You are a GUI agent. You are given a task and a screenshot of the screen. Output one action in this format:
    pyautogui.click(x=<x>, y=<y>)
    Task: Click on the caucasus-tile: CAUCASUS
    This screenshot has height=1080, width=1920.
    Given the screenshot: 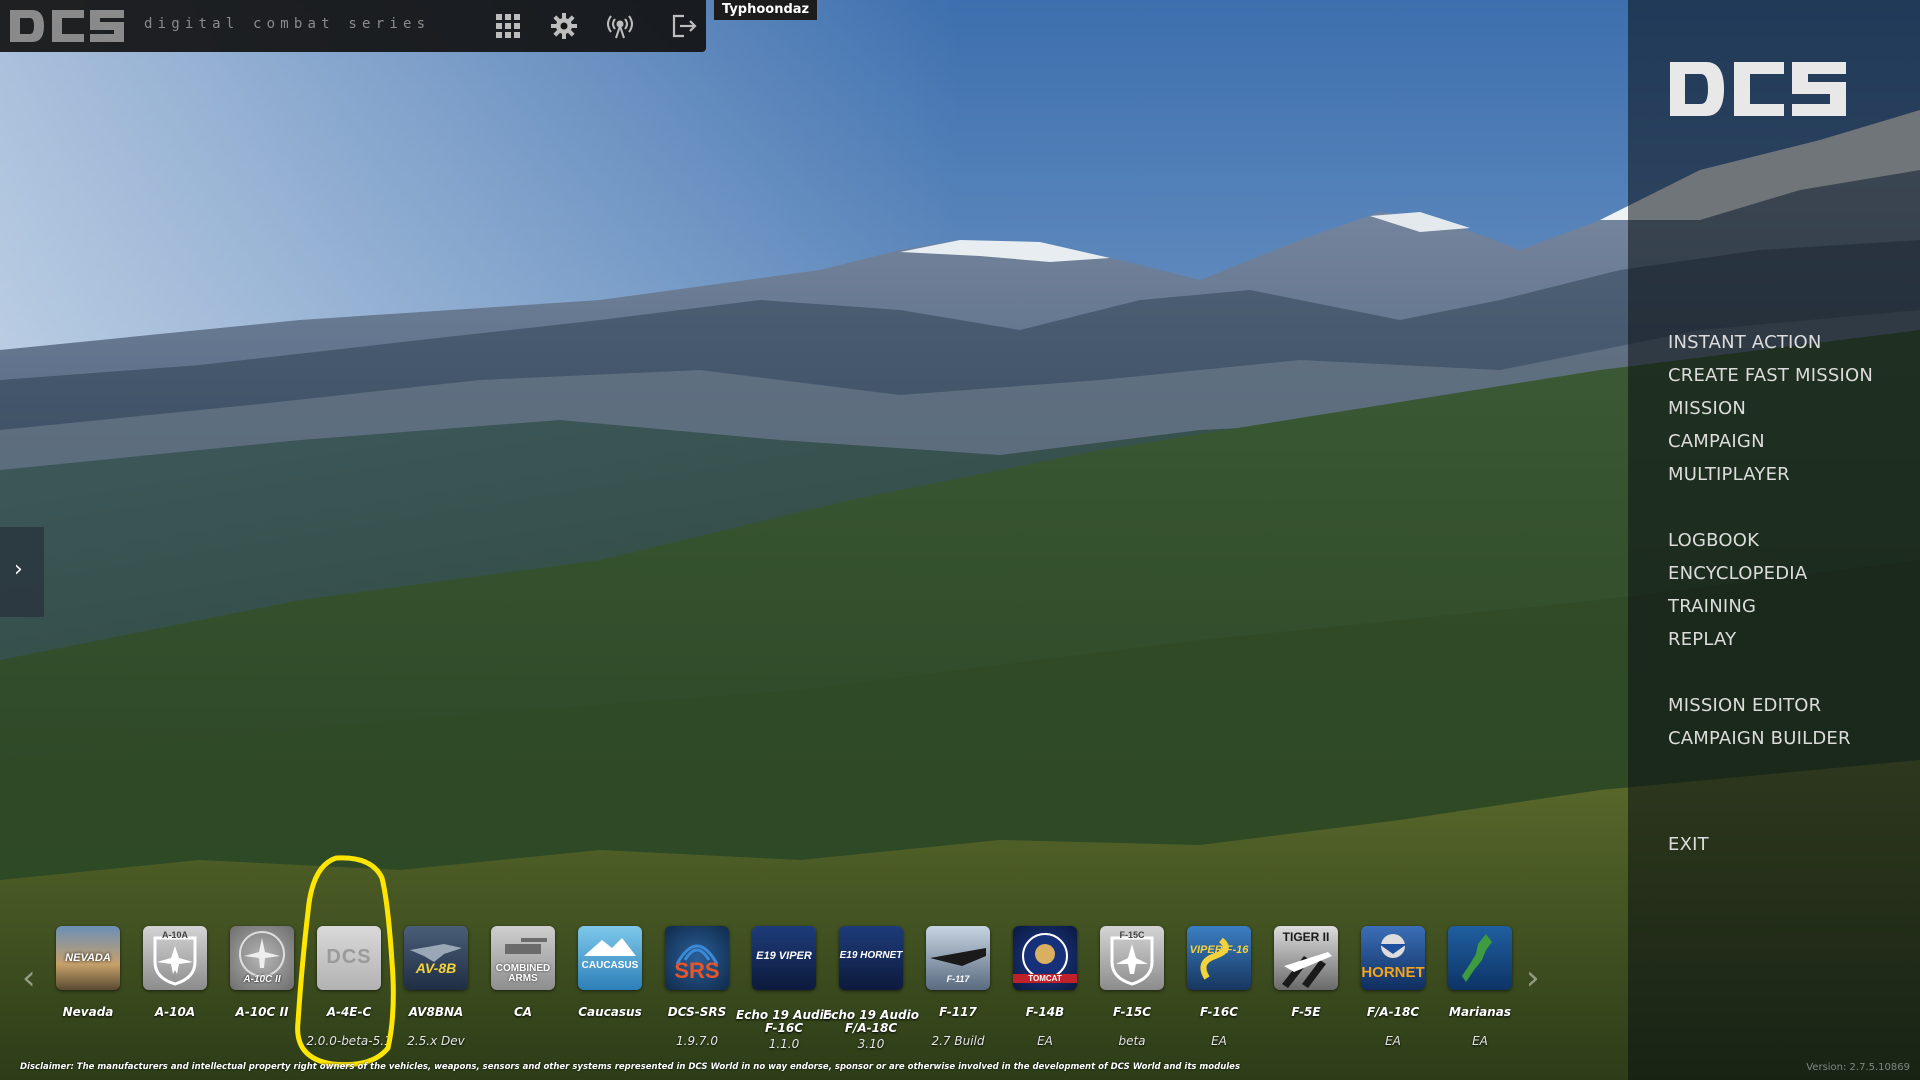 What is the action you would take?
    pyautogui.click(x=610, y=958)
    